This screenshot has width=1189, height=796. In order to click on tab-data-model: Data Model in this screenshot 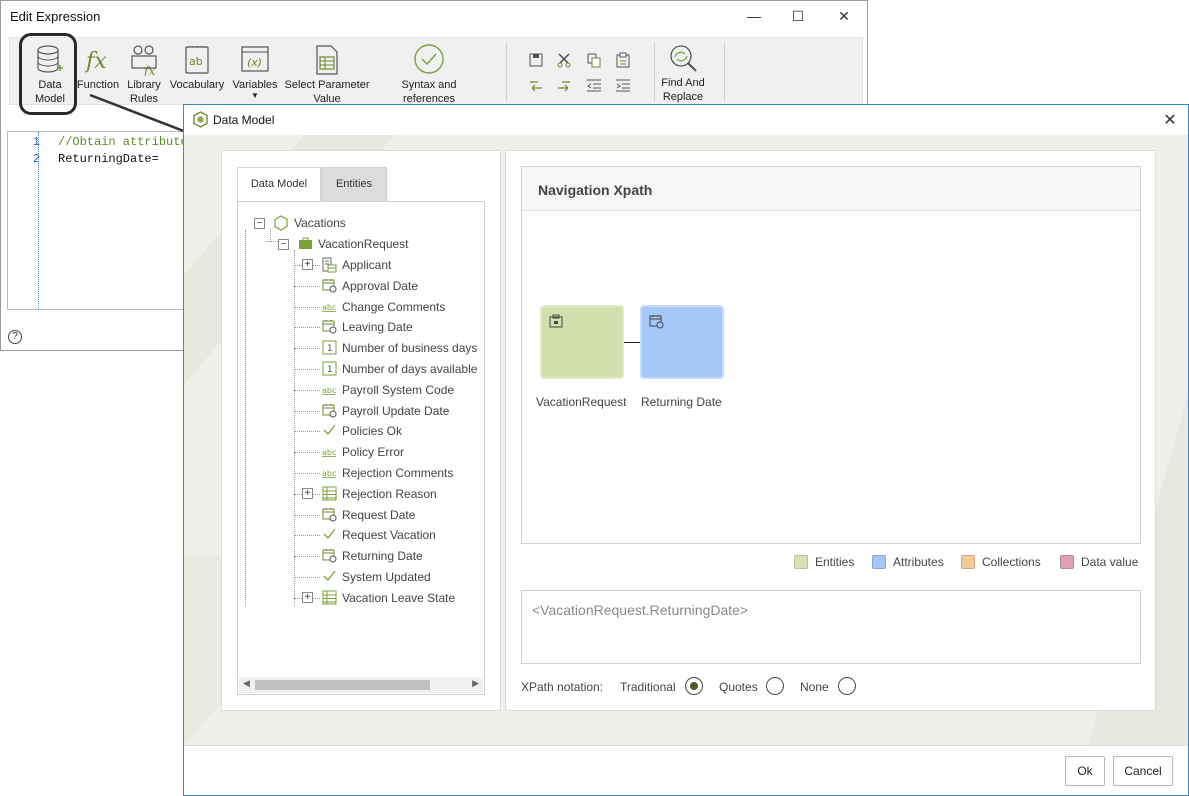, I will do `click(279, 184)`.